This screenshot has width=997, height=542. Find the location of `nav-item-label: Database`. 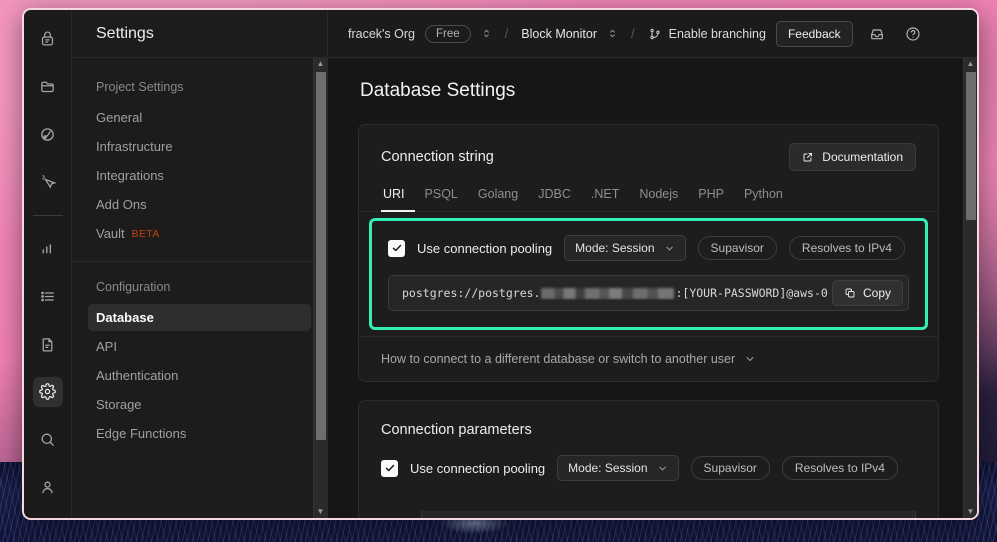

nav-item-label: Database is located at coordinates (125, 317).